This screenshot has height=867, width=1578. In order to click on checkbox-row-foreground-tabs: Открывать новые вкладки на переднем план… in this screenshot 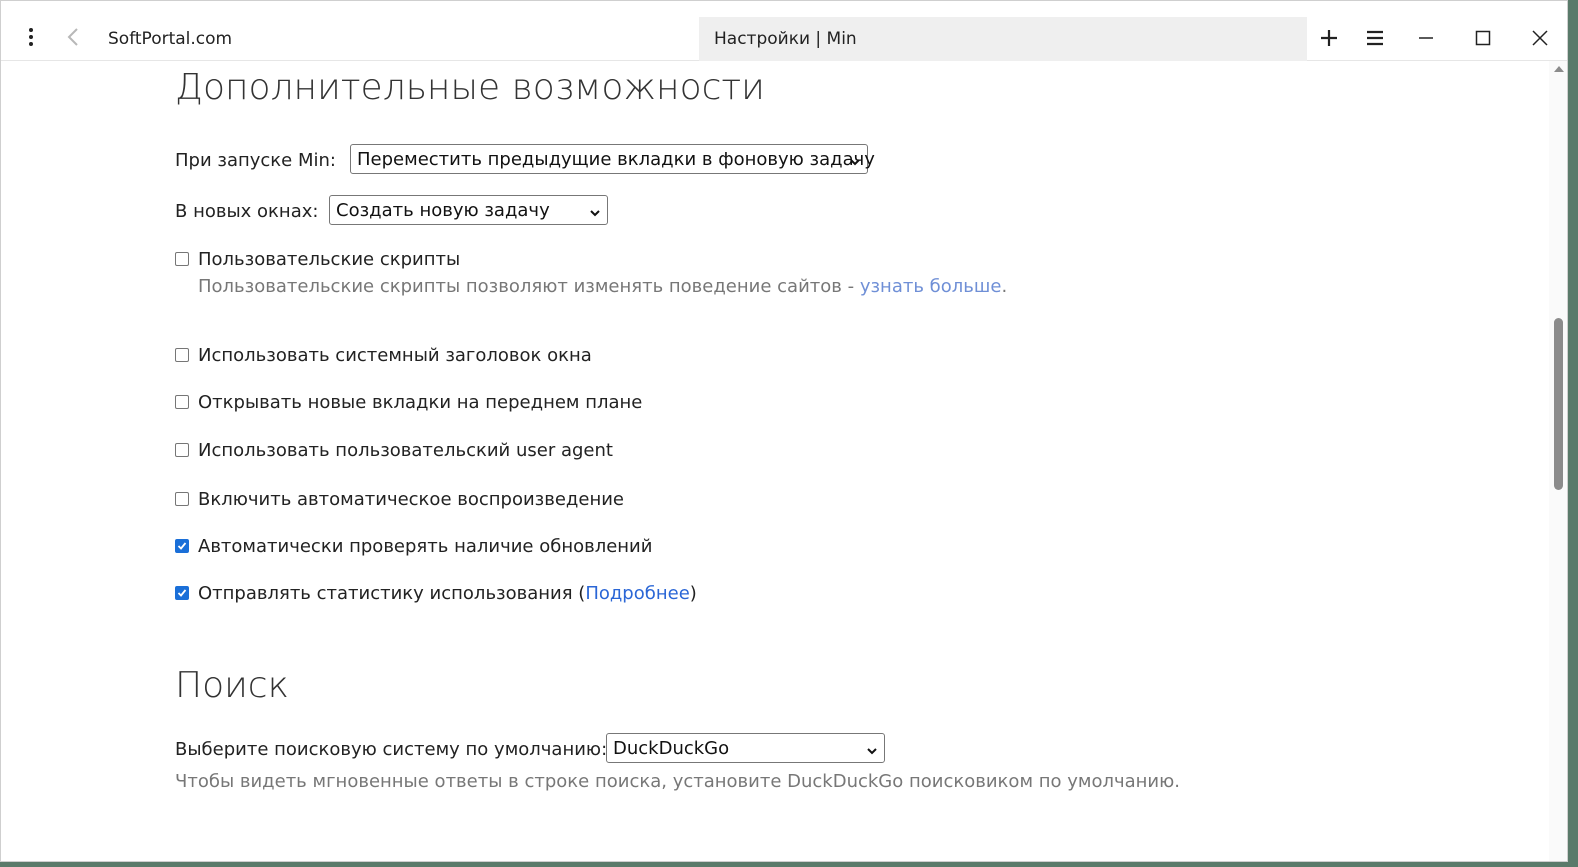, I will do `click(408, 402)`.